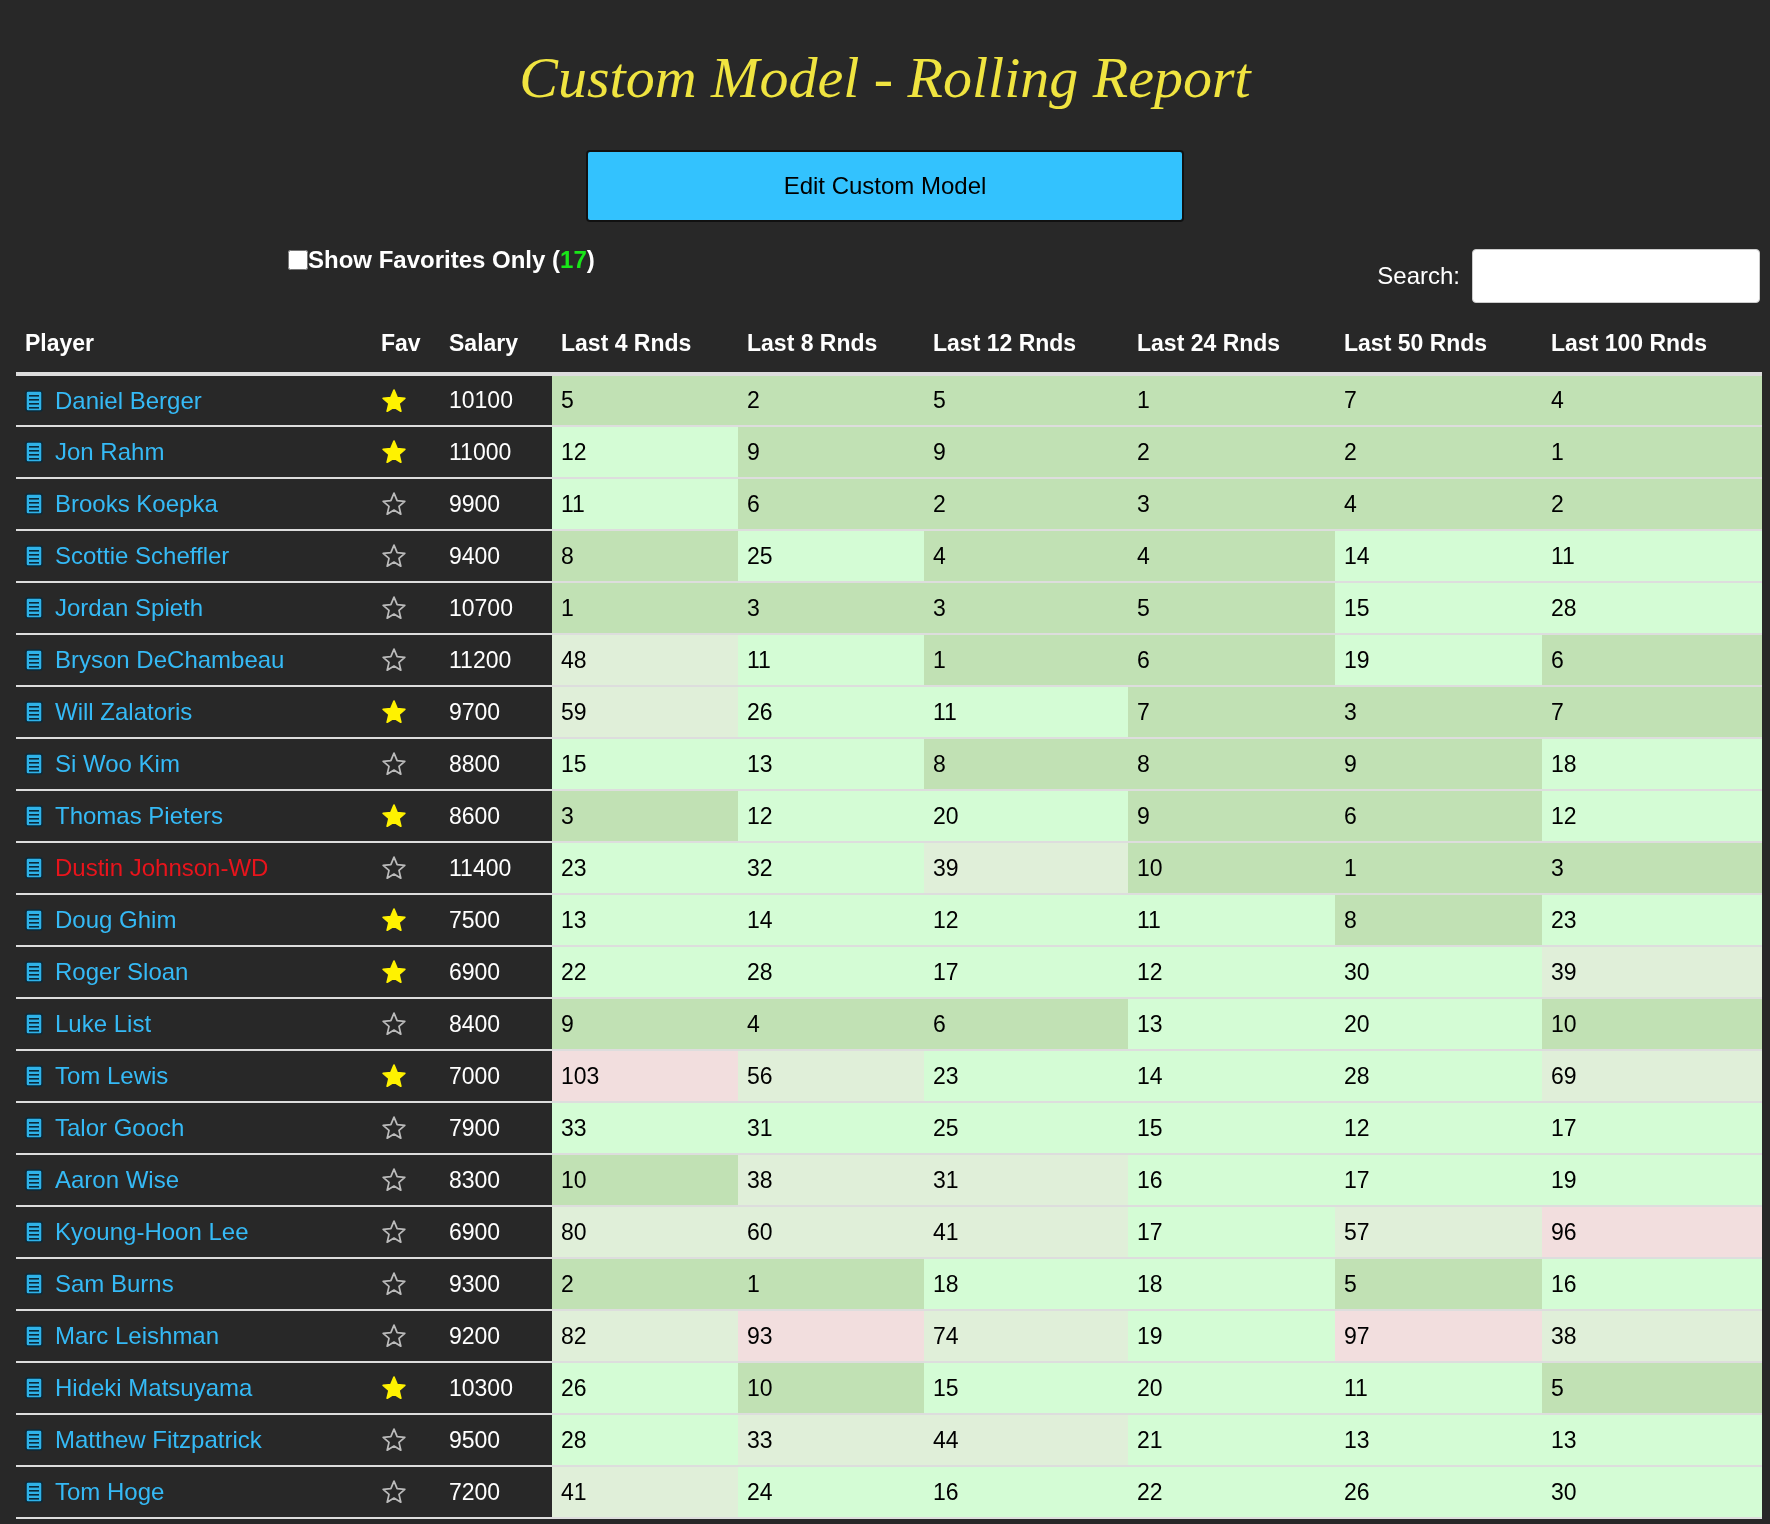  I want to click on column-header: Last 4 Rnds, so click(626, 342).